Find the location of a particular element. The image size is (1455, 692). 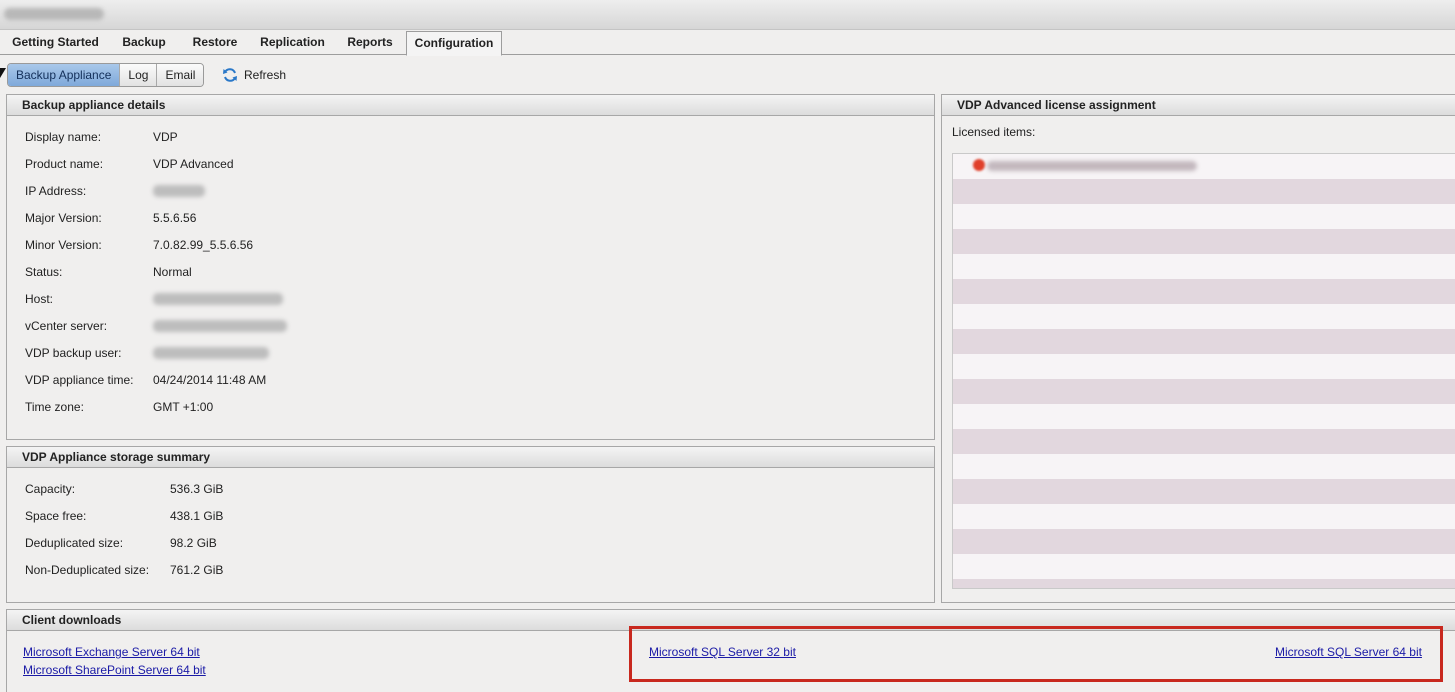

detail-label-appliance-time: VDP appliance time: is located at coordinates (79, 380).